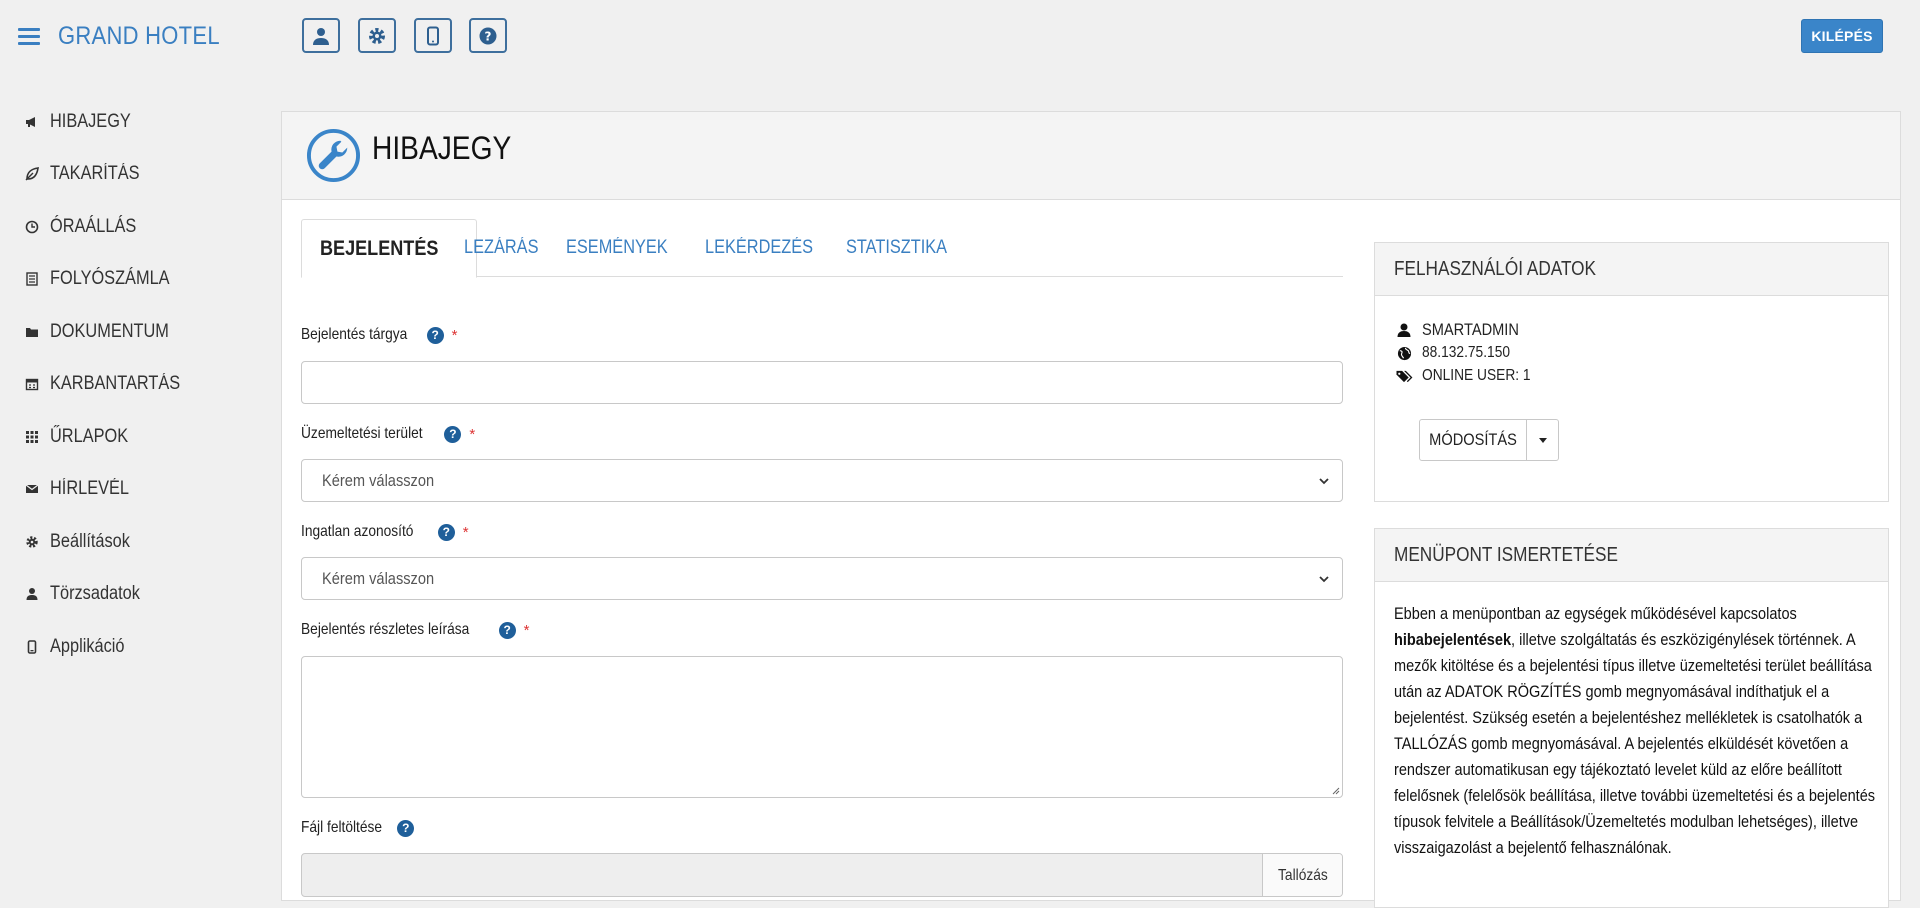 This screenshot has height=908, width=1920. What do you see at coordinates (507, 248) in the screenshot?
I see `tab-lezaras: LEZÁRÁS` at bounding box center [507, 248].